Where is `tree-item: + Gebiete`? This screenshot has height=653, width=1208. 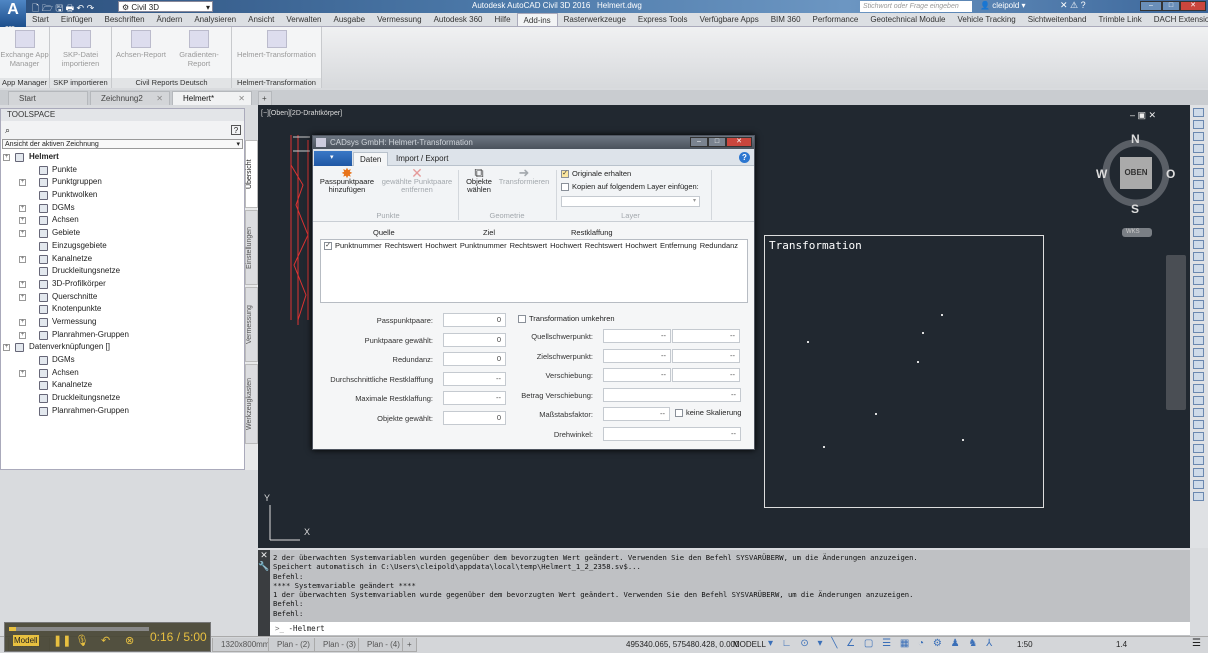
tree-item: + Gebiete is located at coordinates (122, 233).